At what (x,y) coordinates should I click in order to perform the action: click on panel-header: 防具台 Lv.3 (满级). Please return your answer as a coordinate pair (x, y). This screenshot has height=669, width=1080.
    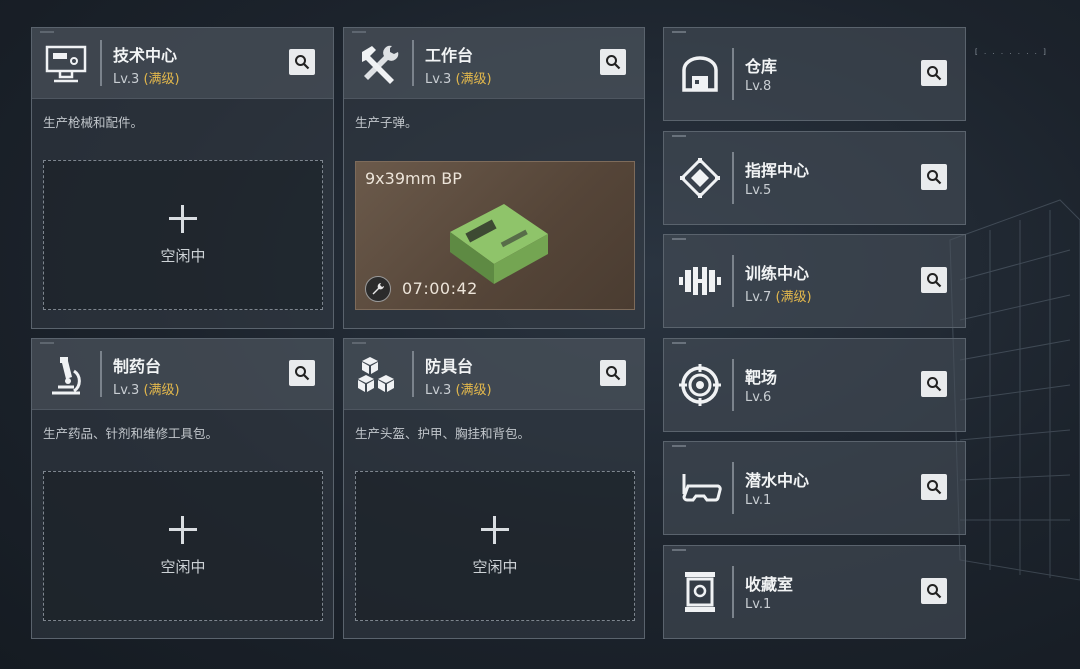
    Looking at the image, I should click on (494, 374).